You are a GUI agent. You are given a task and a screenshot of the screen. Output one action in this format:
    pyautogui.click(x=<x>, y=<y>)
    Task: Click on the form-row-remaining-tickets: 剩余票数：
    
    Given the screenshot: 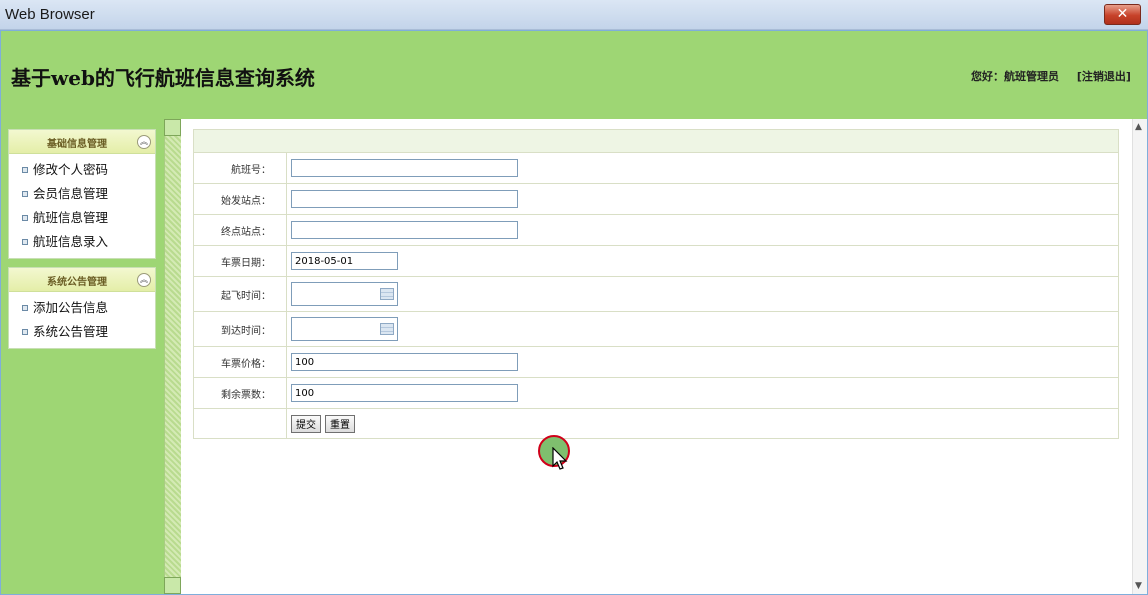 What is the action you would take?
    pyautogui.click(x=656, y=393)
    